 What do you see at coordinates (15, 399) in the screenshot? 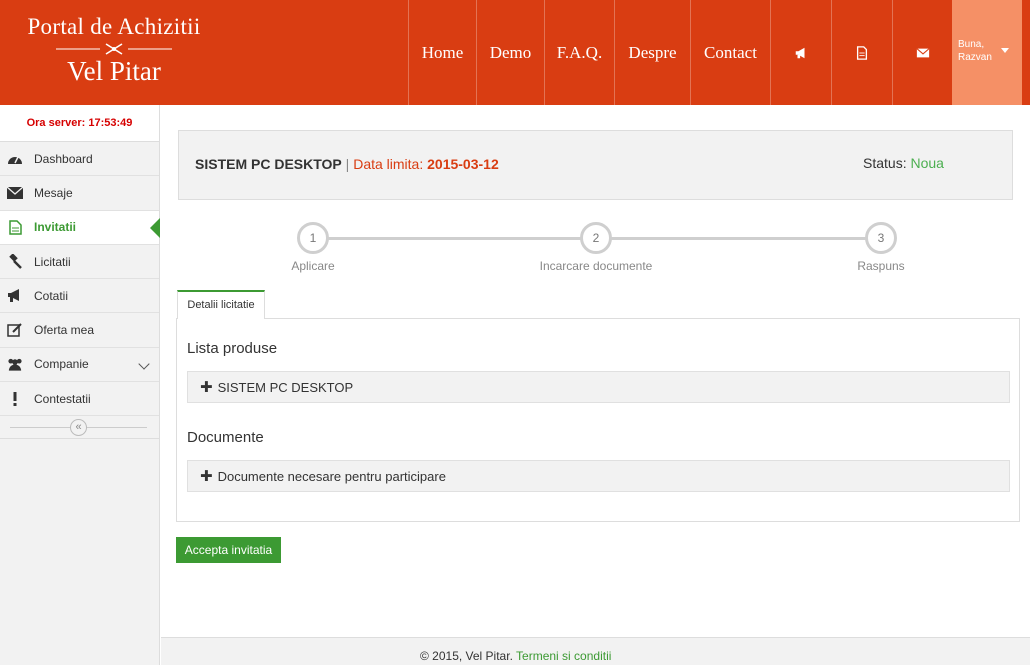
I see `exclamation-icon` at bounding box center [15, 399].